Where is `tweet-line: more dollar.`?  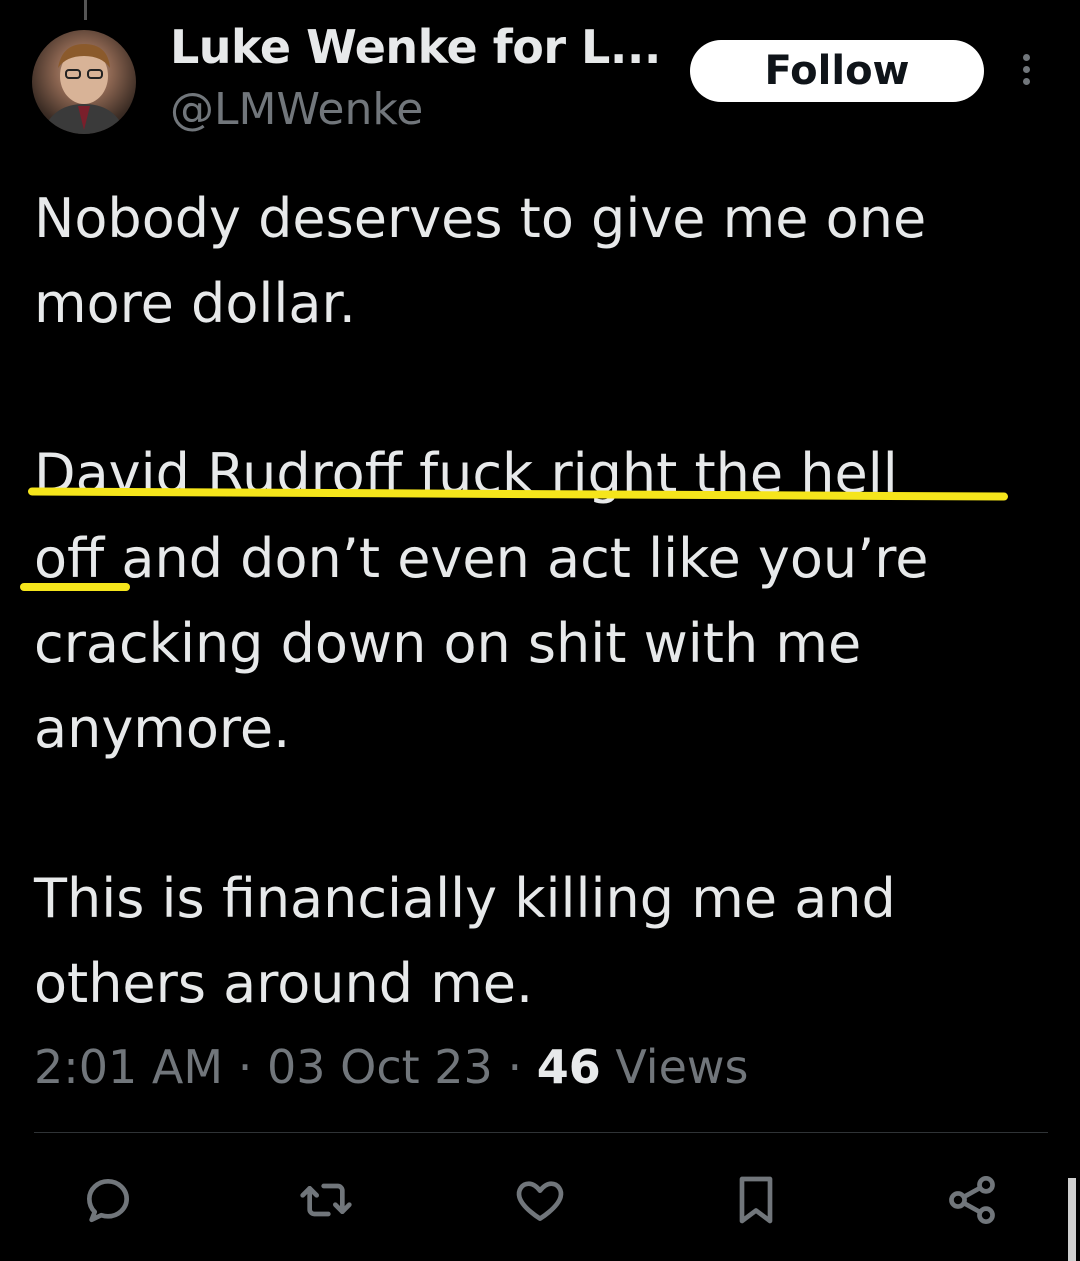
tweet-line: more dollar. is located at coordinates (195, 303).